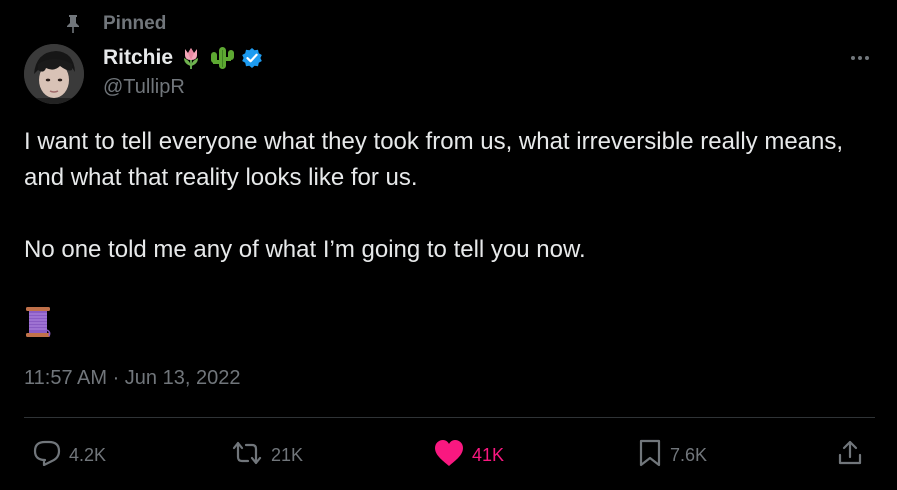 The image size is (897, 490). What do you see at coordinates (650, 455) in the screenshot?
I see `bookmark-icon` at bounding box center [650, 455].